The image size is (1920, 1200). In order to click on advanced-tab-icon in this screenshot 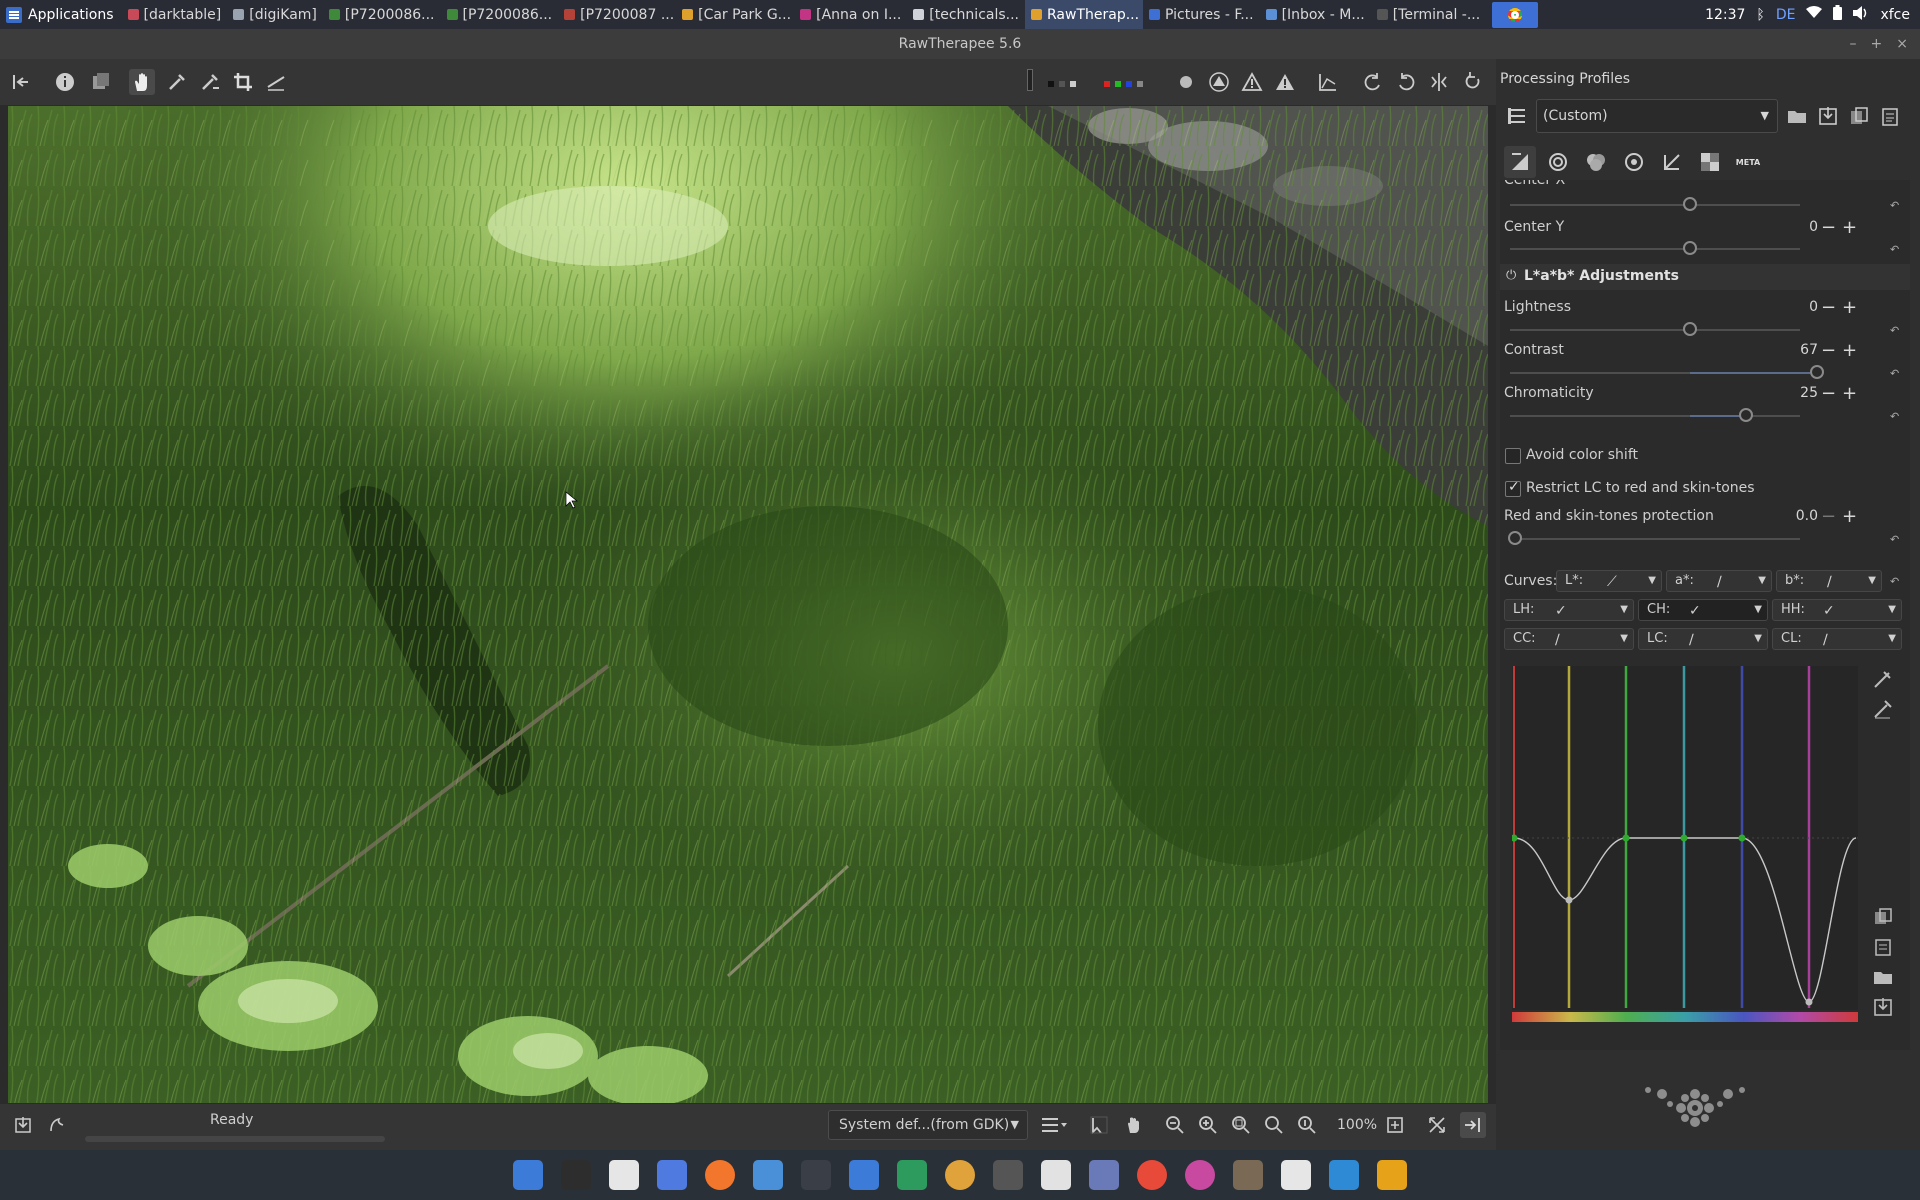, I will do `click(1634, 162)`.